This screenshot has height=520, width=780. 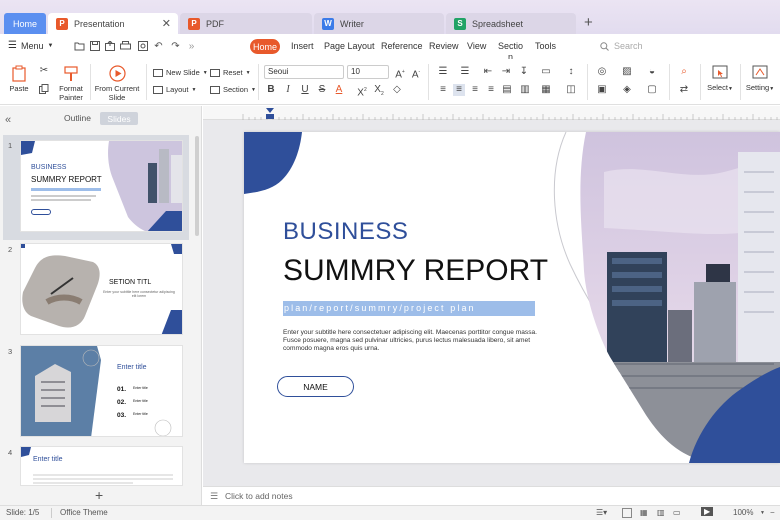 I want to click on outline-tab: Outline, so click(x=77, y=118).